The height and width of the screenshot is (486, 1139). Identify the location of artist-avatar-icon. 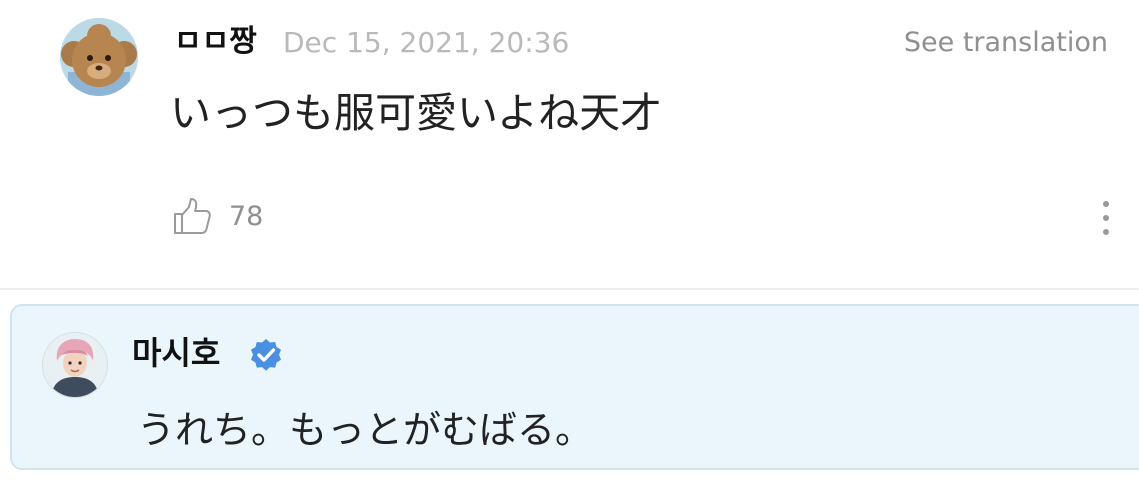
(75, 365).